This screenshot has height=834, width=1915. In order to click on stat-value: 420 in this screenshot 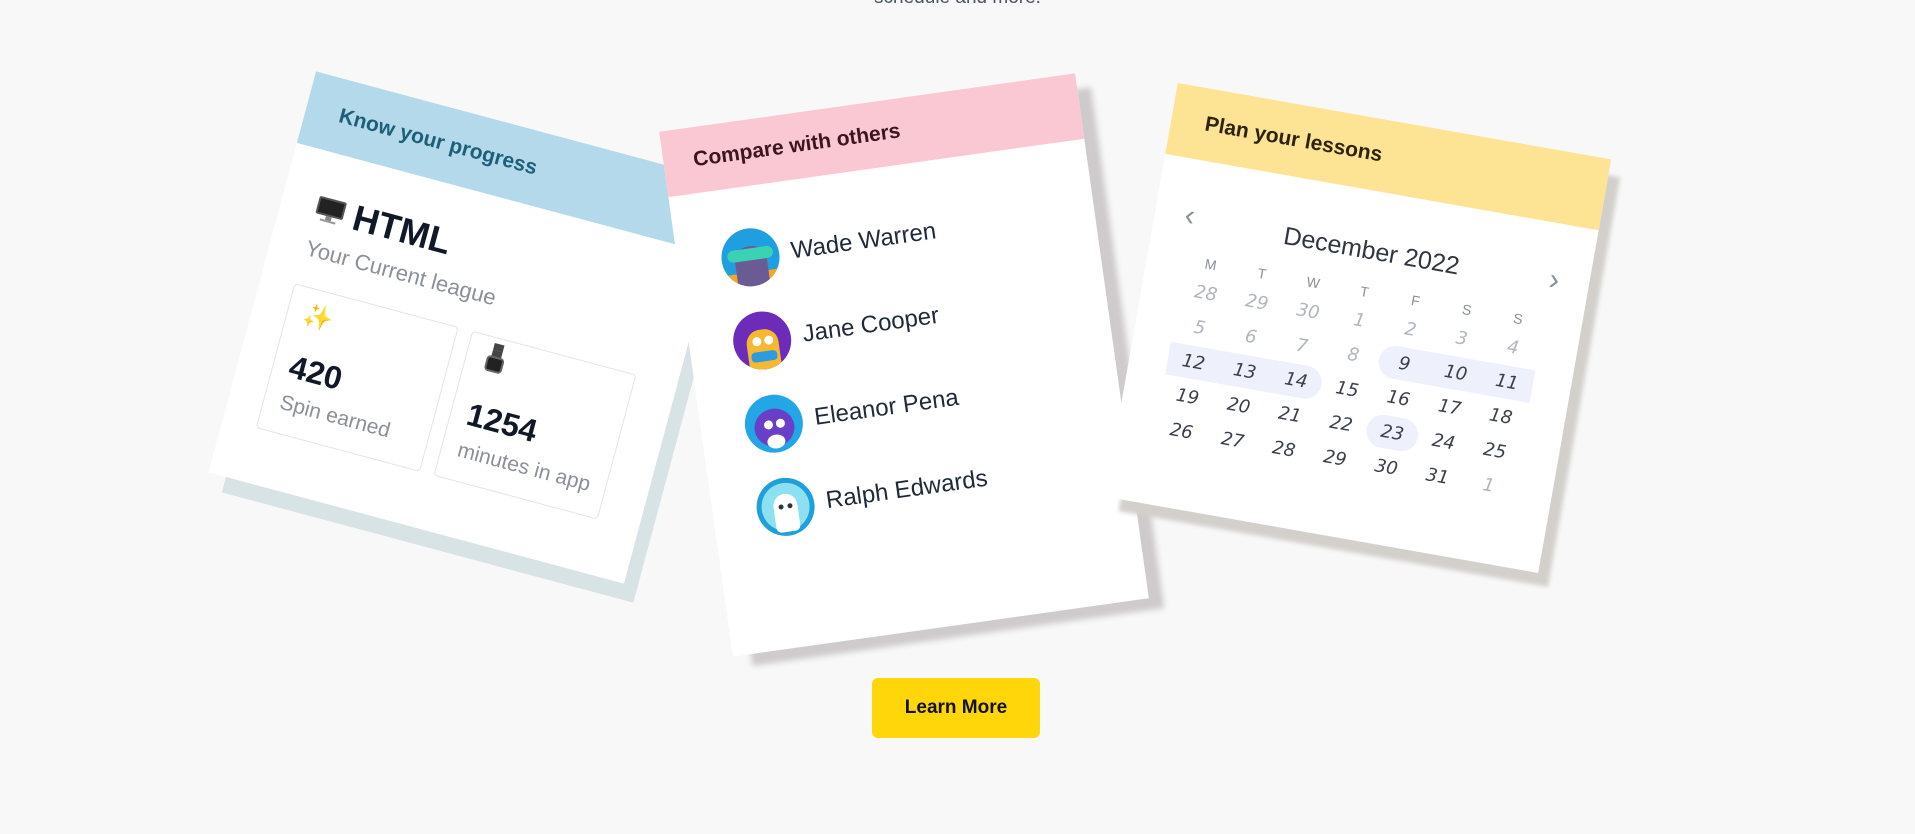, I will do `click(316, 372)`.